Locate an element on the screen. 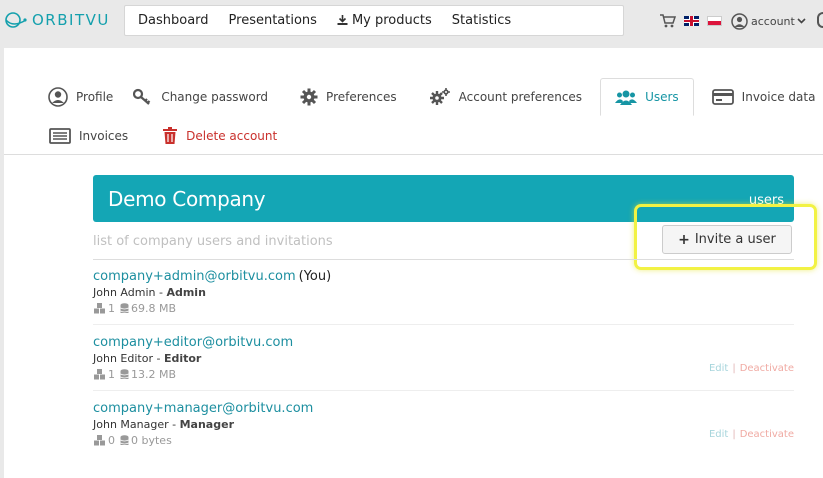 Image resolution: width=823 pixels, height=478 pixels. account-menu: account is located at coordinates (768, 21).